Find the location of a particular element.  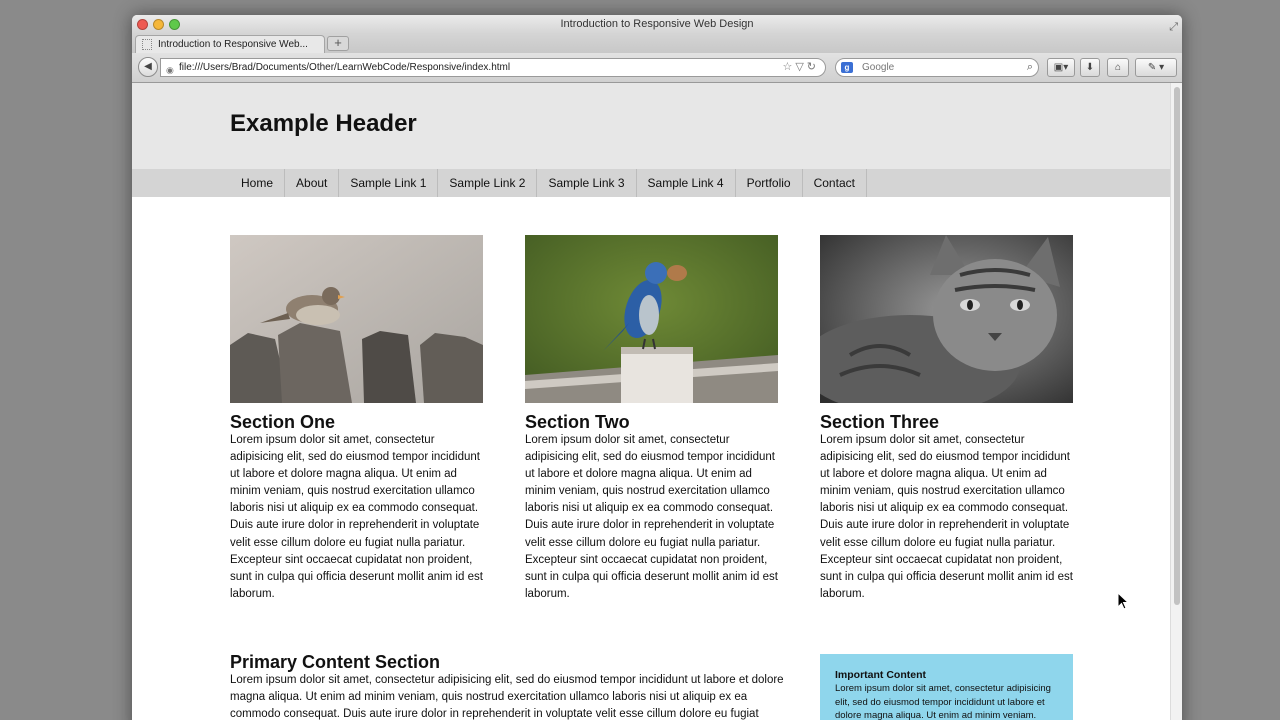

addons-menu-button: ✎ ▾ is located at coordinates (1156, 67).